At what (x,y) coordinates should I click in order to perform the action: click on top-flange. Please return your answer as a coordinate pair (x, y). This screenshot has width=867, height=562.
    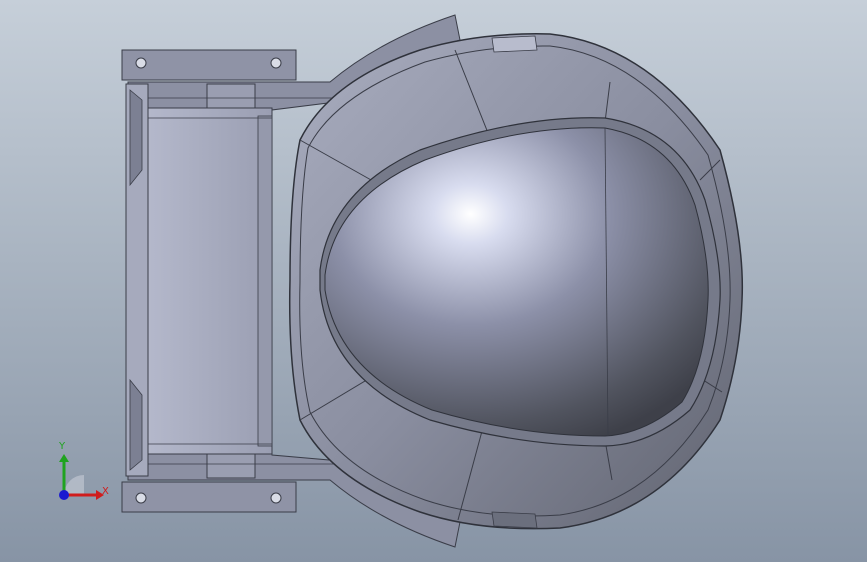
    Looking at the image, I should click on (209, 65).